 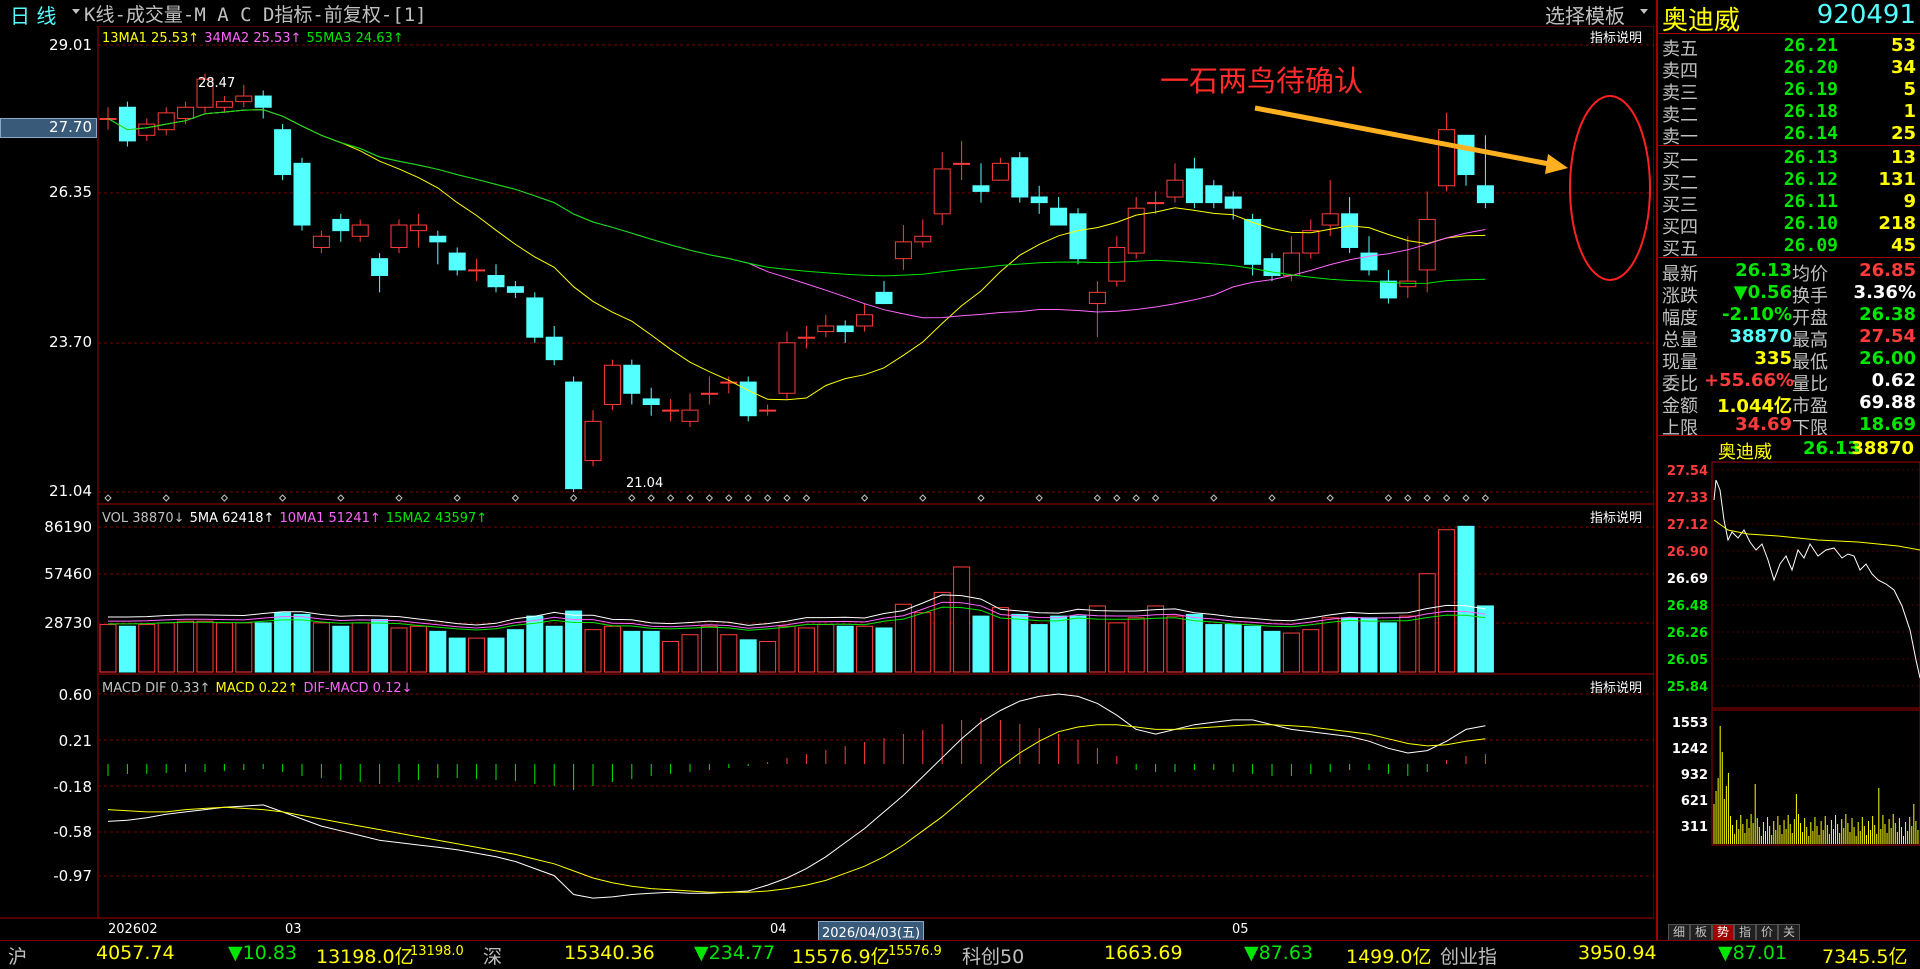 I want to click on quote-row: 涨跌 ▼0.56 换手 3.36%, so click(x=1789, y=294).